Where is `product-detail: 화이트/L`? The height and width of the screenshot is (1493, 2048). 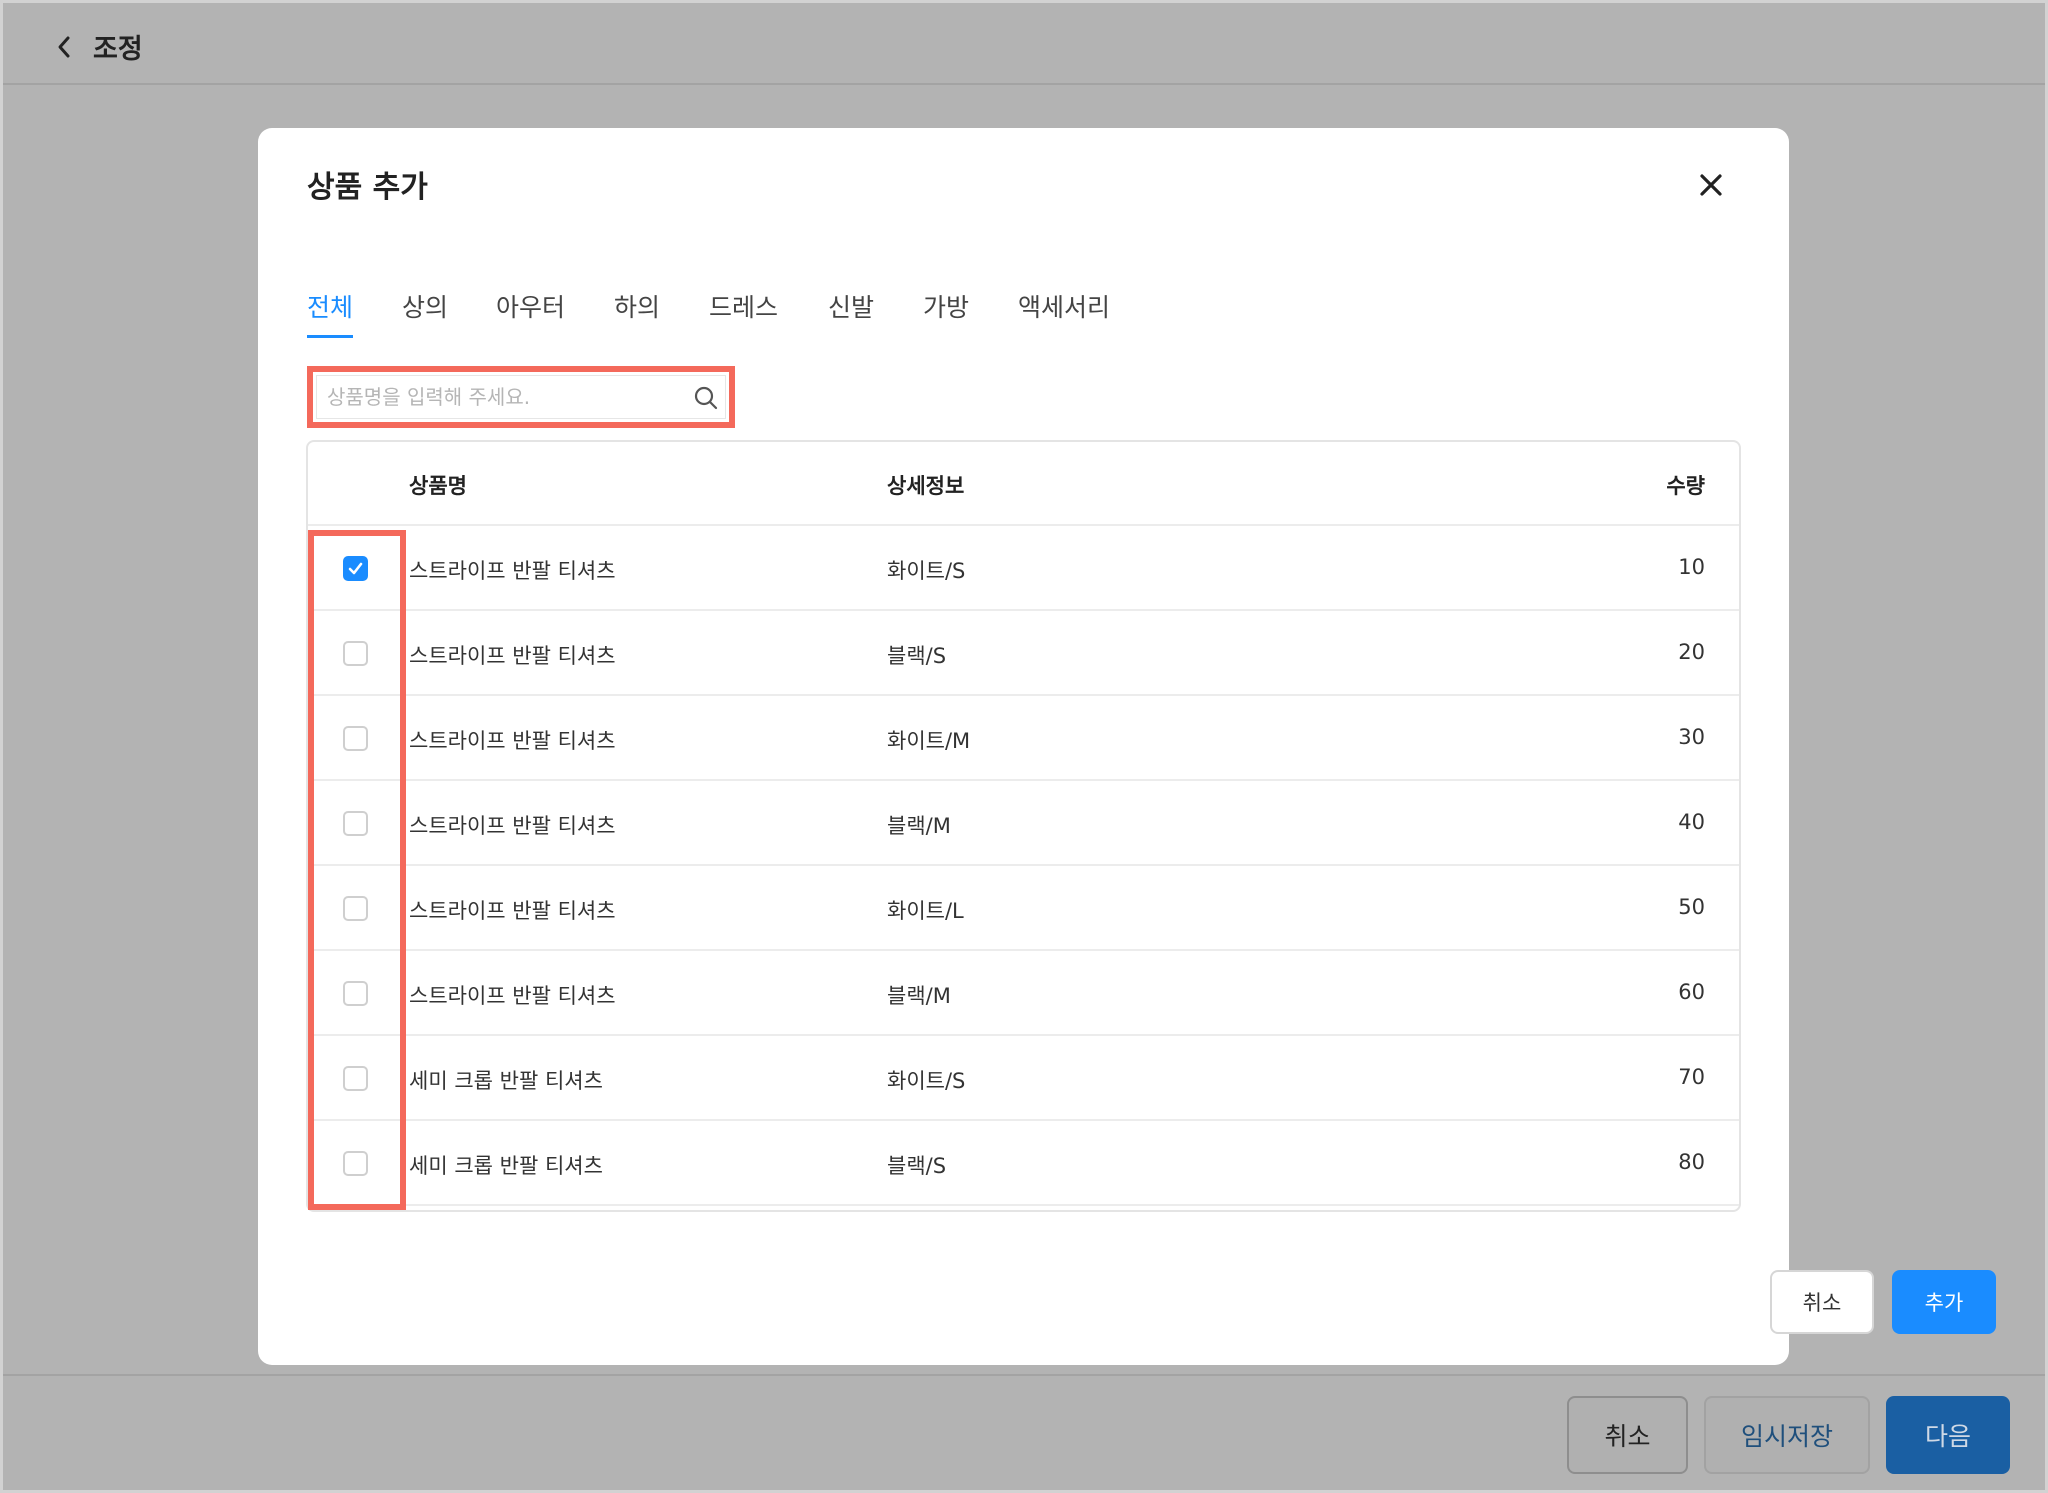
product-detail: 화이트/L is located at coordinates (925, 911).